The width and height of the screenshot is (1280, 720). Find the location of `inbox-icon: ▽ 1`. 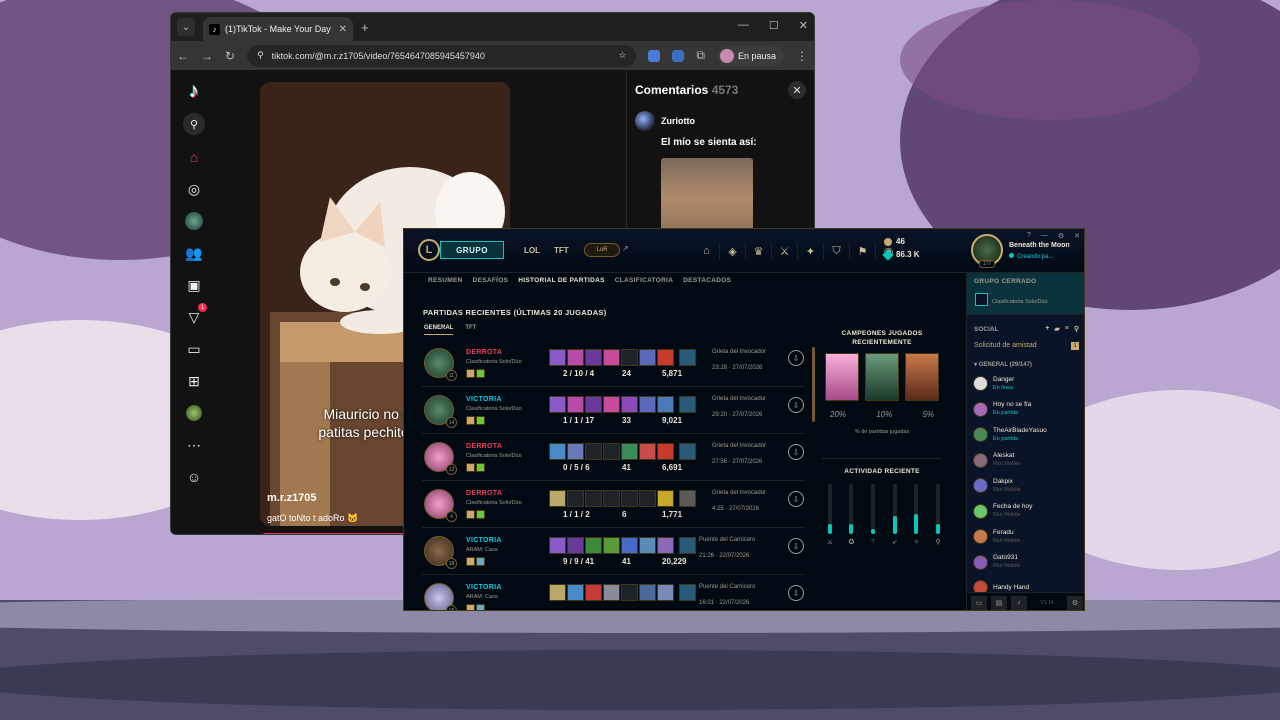

inbox-icon: ▽ 1 is located at coordinates (195, 315).